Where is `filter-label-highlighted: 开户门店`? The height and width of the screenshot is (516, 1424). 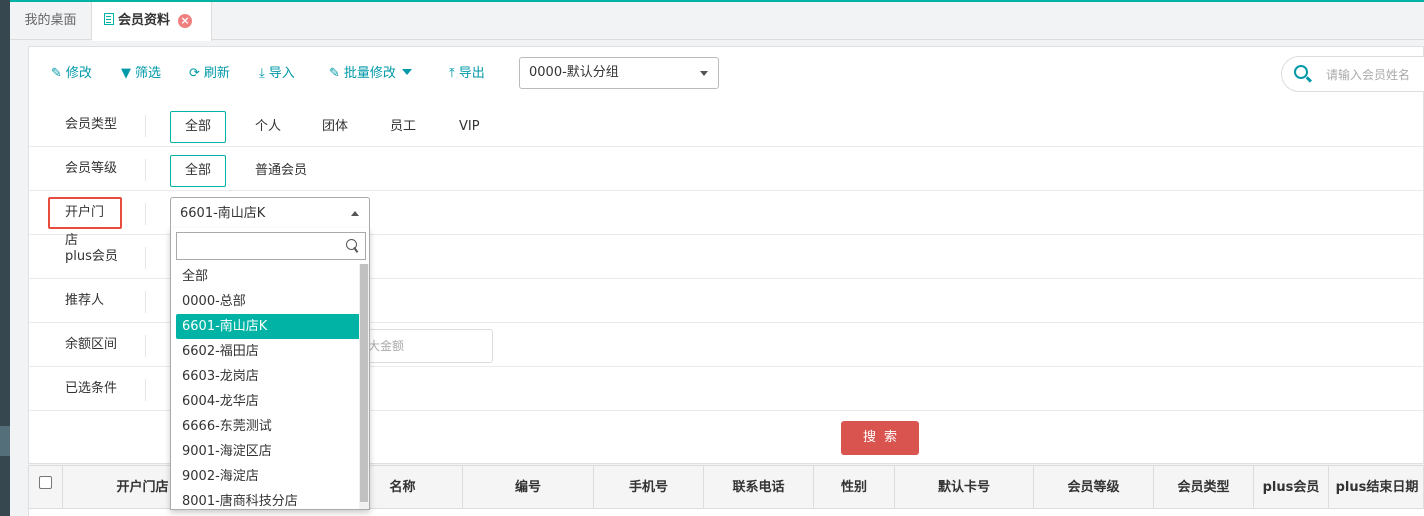
filter-label-highlighted: 开户门店 is located at coordinates (85, 222).